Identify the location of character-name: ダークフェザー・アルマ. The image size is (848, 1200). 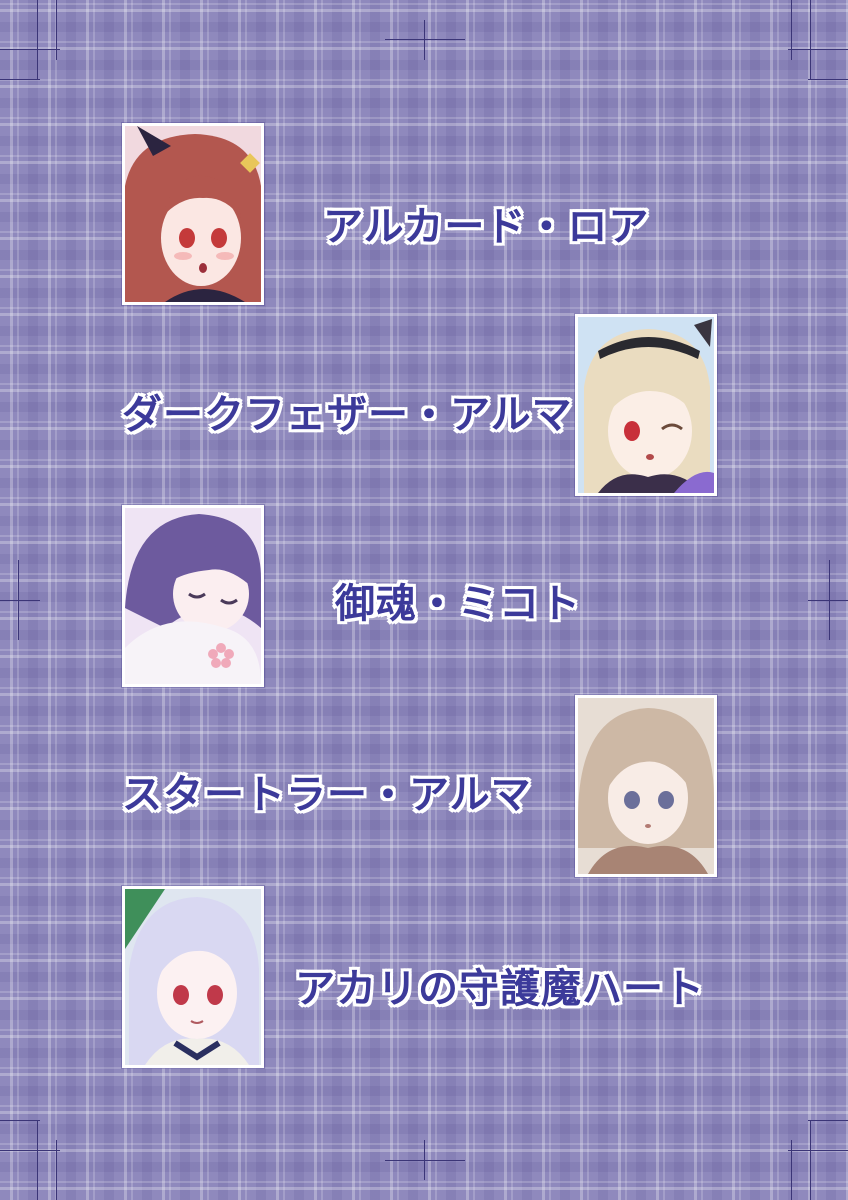
(347, 415).